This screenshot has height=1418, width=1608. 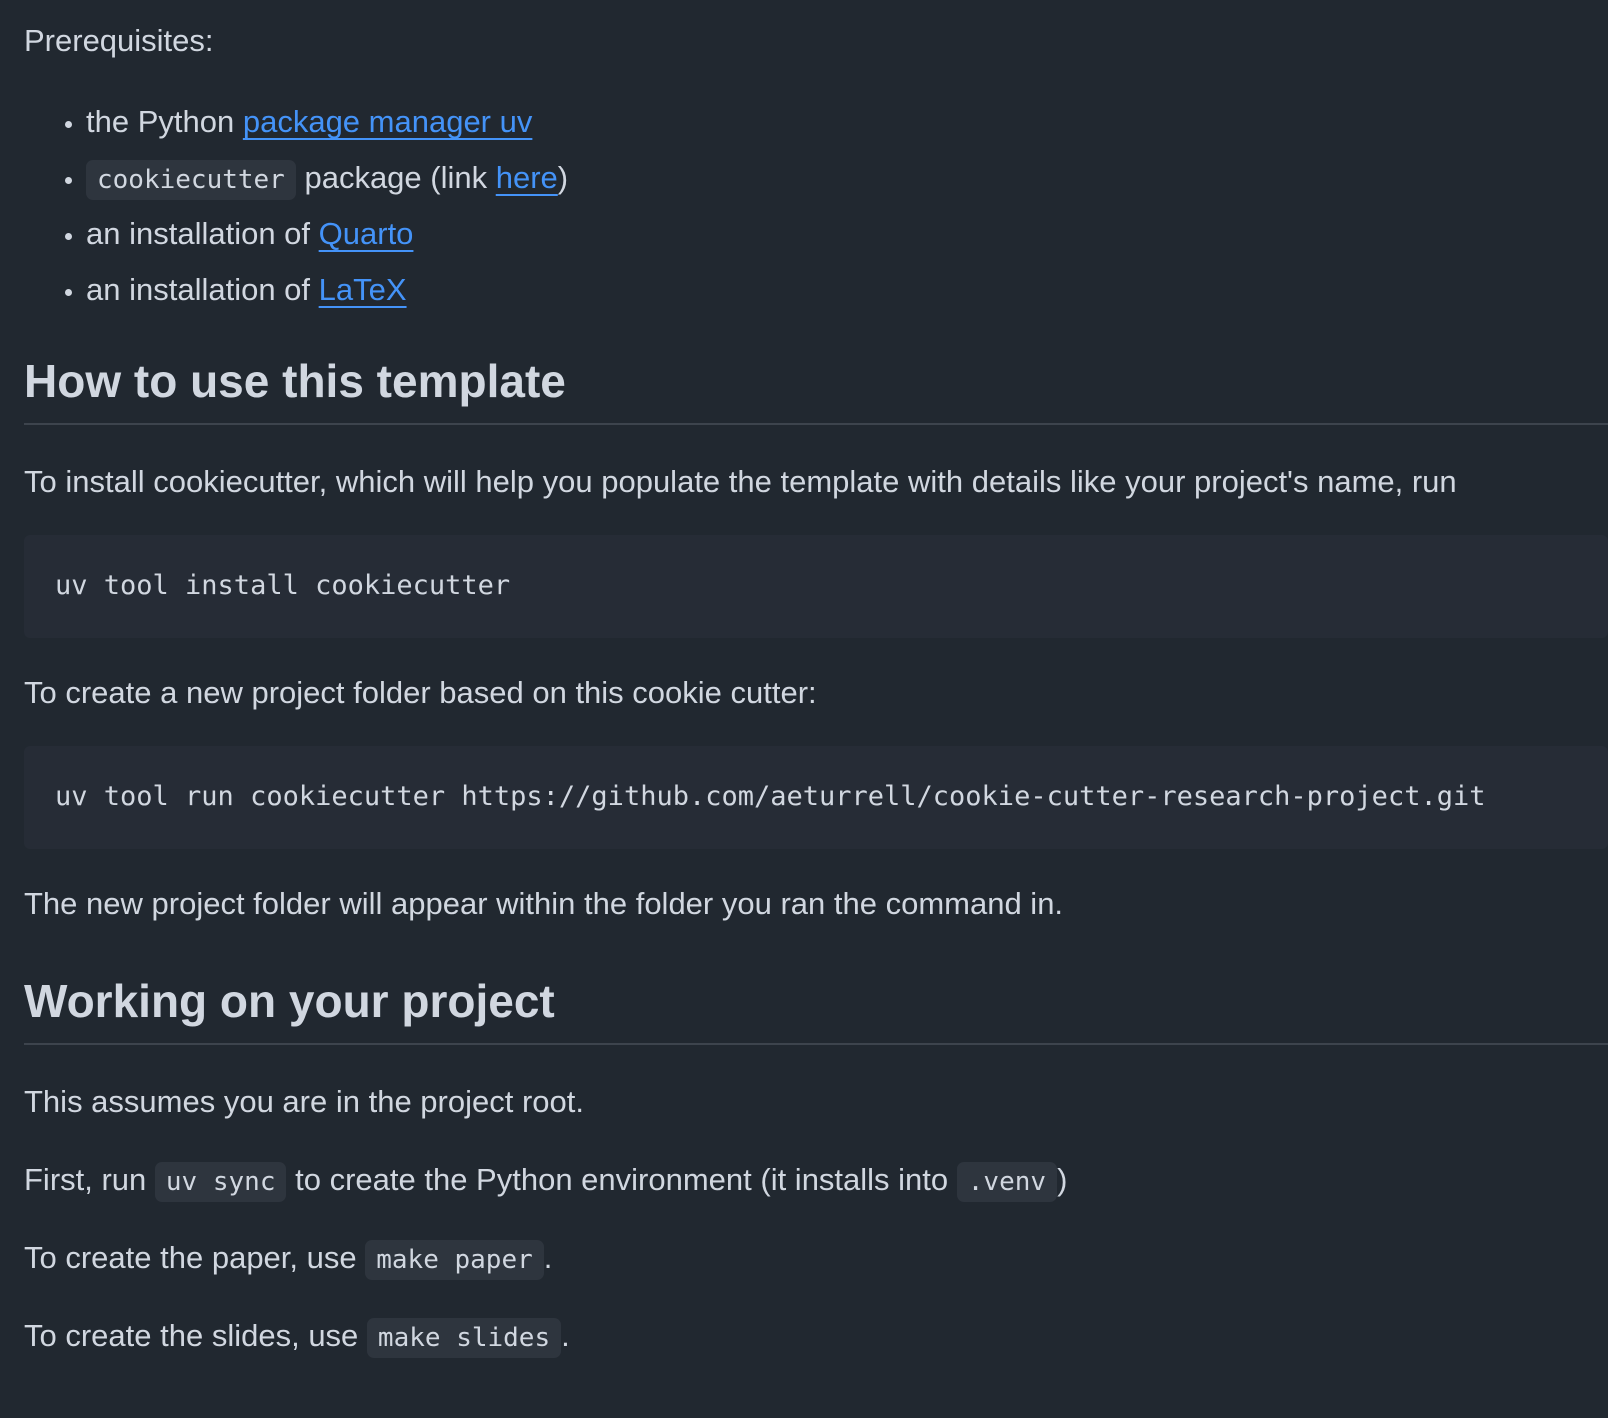 What do you see at coordinates (366, 233) in the screenshot?
I see `quarto-link: Quarto` at bounding box center [366, 233].